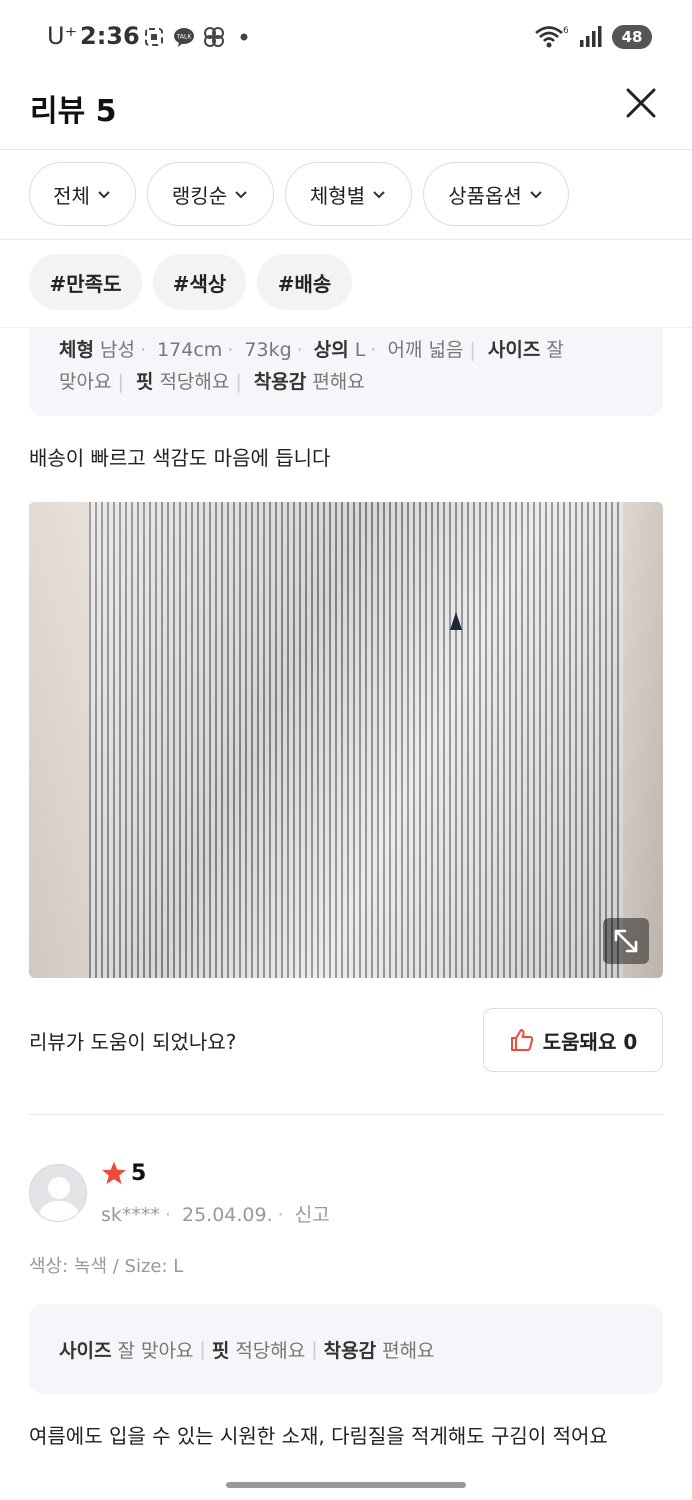 This screenshot has height=1500, width=692. What do you see at coordinates (180, 458) in the screenshot?
I see `review-text: 배송이 빠르고 색감도 마음에 듭니다` at bounding box center [180, 458].